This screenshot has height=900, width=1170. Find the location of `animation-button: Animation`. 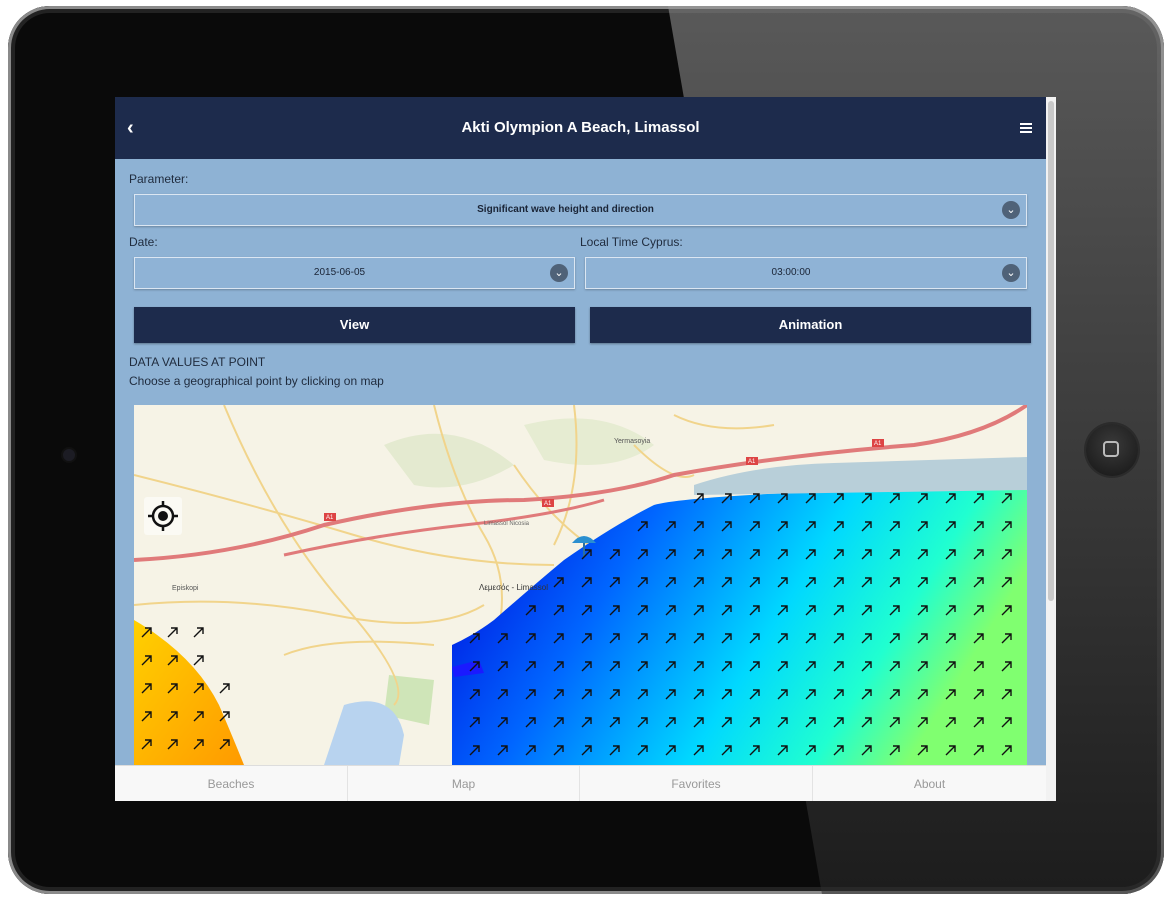

animation-button: Animation is located at coordinates (810, 325).